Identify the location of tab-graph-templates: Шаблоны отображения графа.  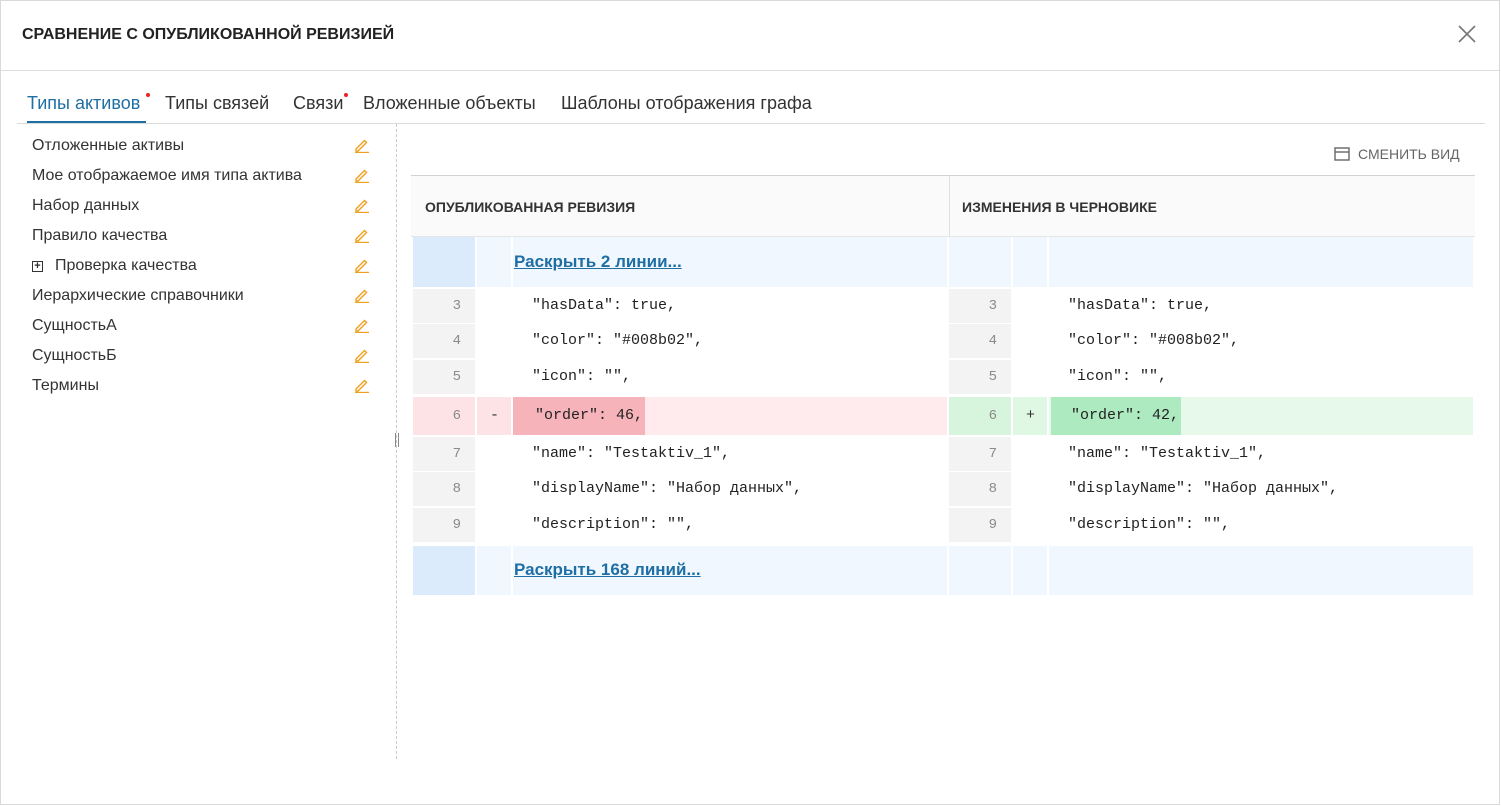
(686, 103).